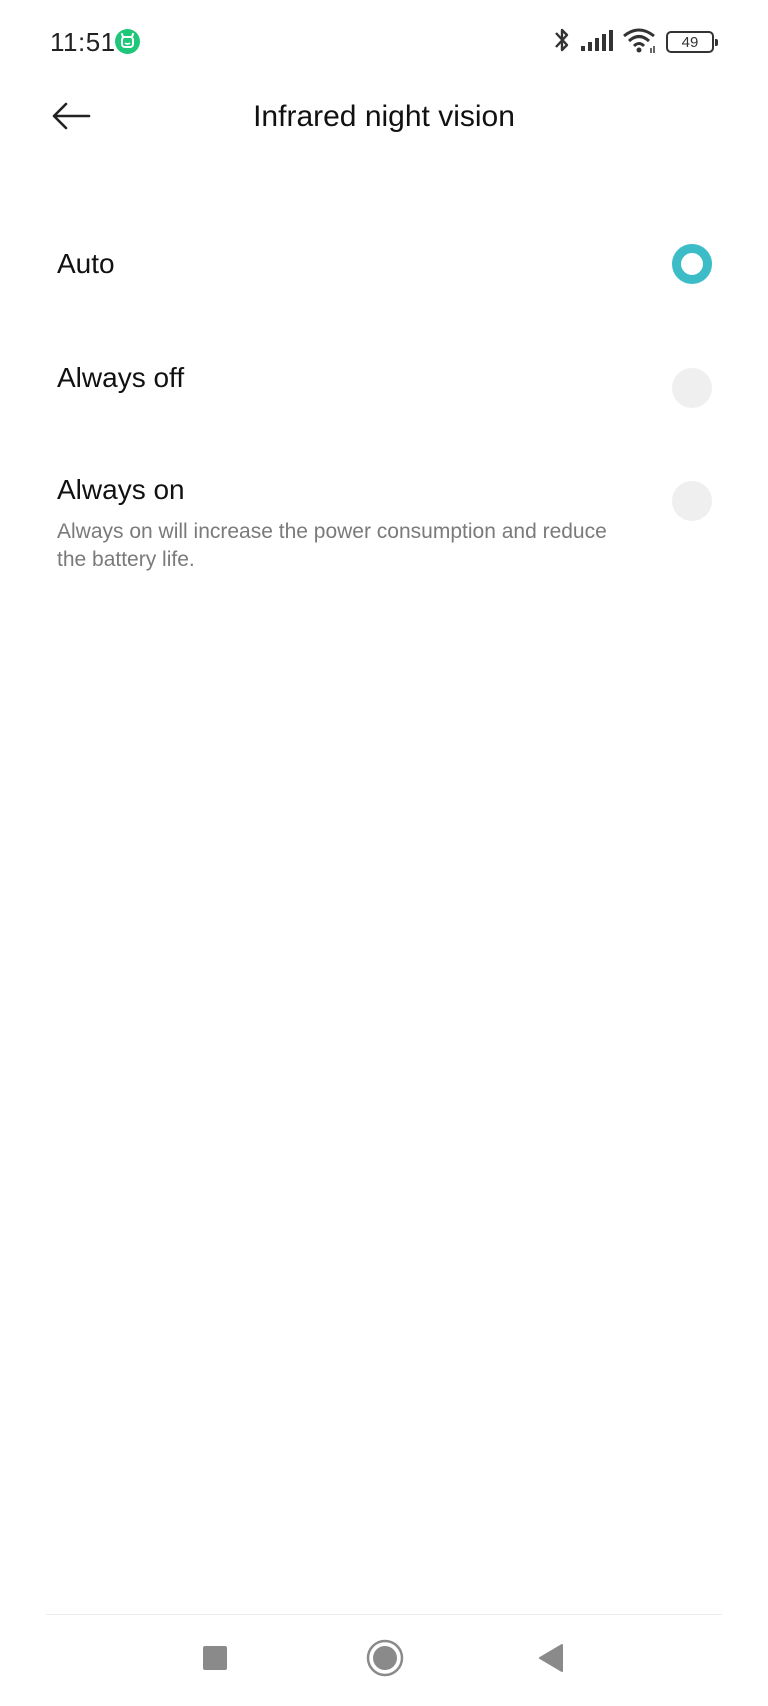 The height and width of the screenshot is (1706, 768). I want to click on mi-home-badge-icon, so click(127, 41).